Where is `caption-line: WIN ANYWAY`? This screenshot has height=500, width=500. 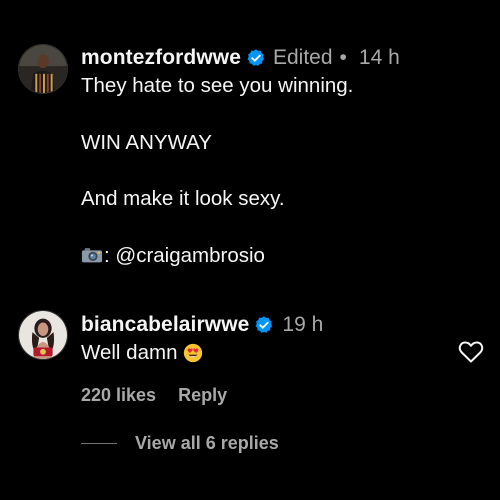 caption-line: WIN ANYWAY is located at coordinates (146, 142).